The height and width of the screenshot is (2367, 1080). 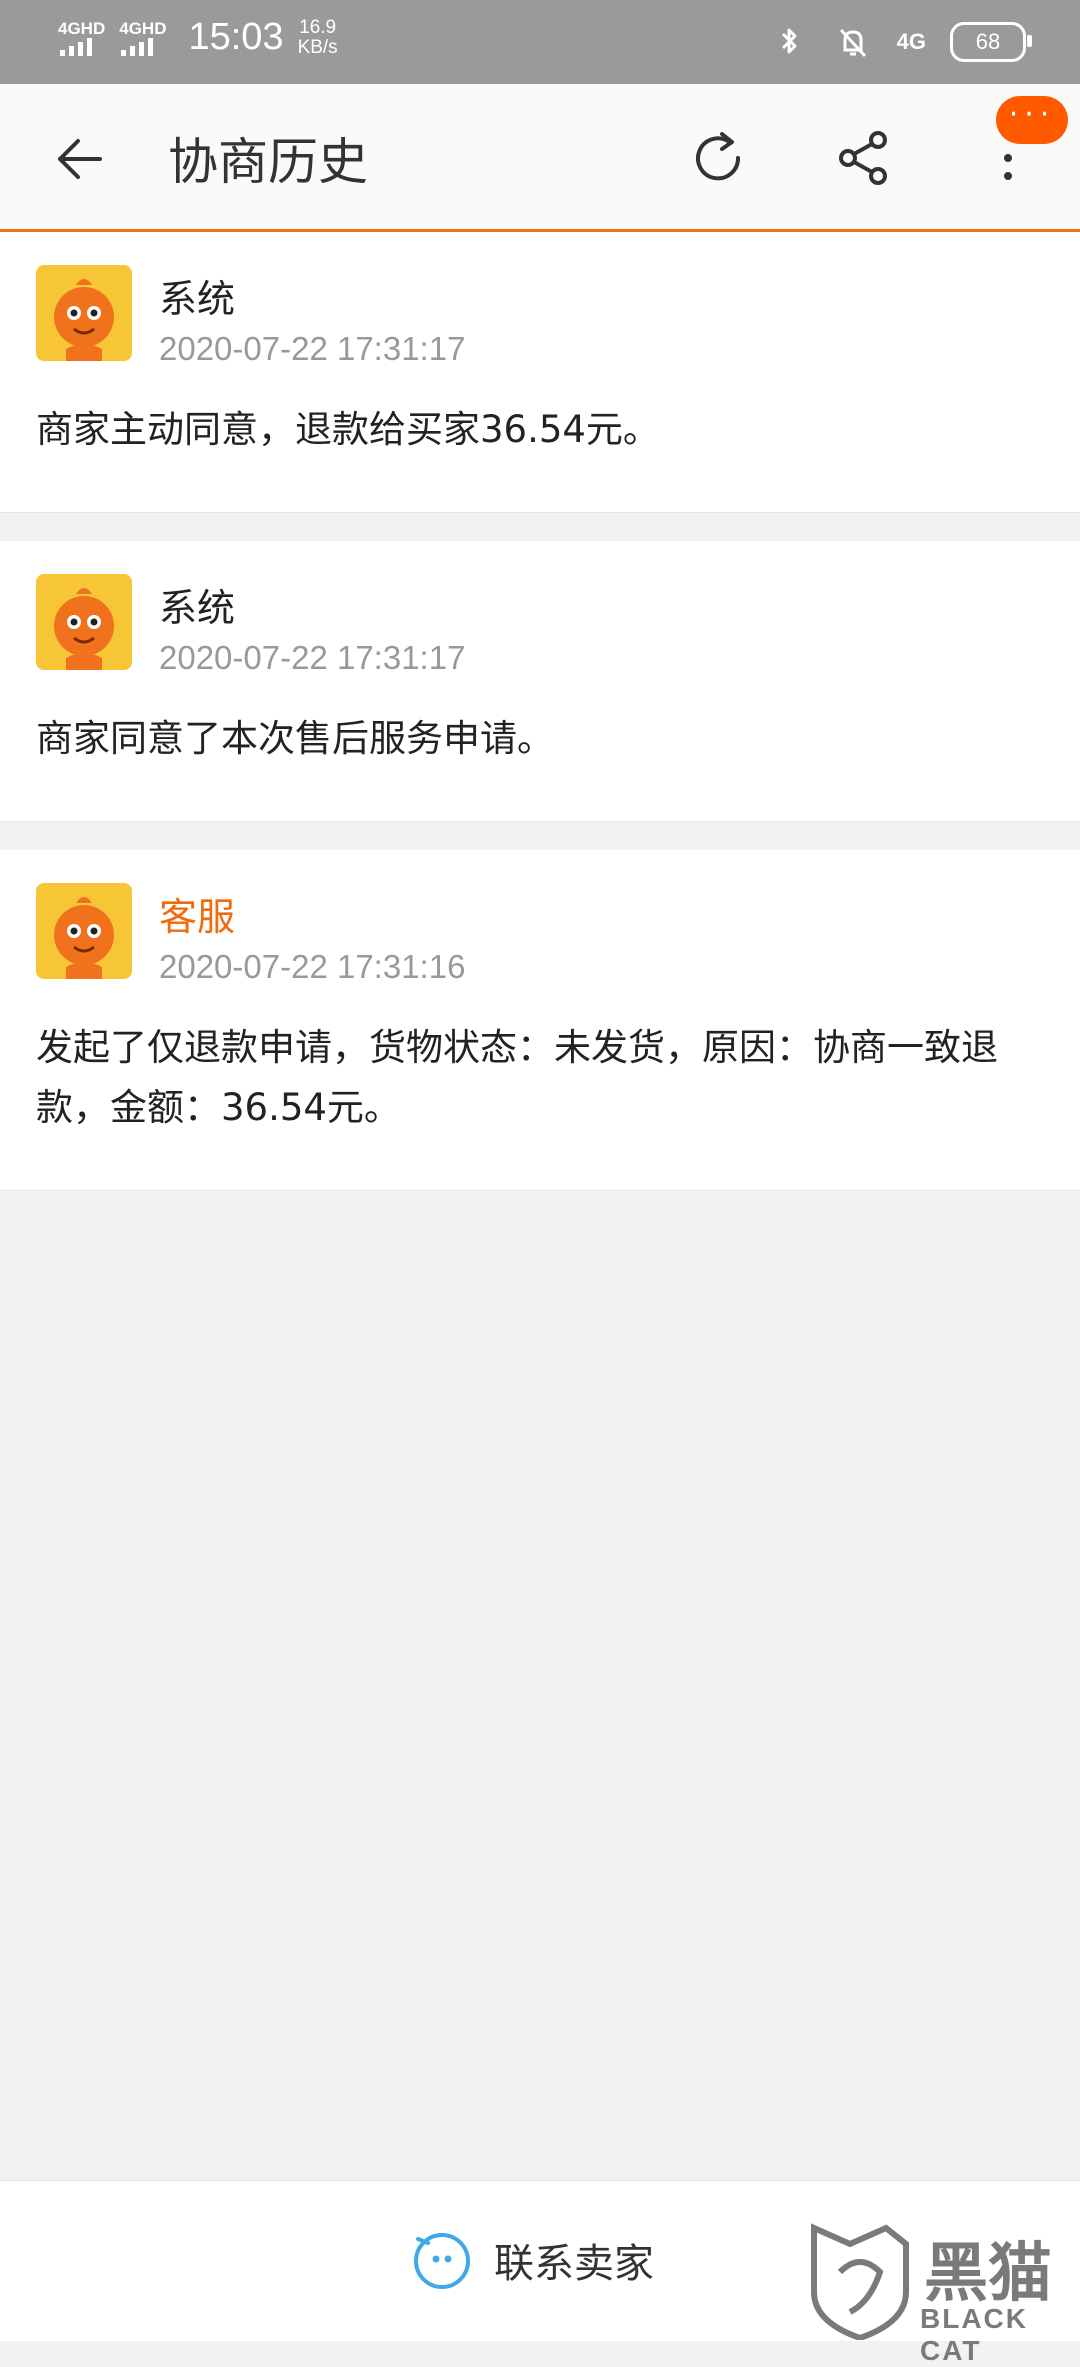 What do you see at coordinates (540, 42) in the screenshot?
I see `status-bar: 4GHD 4GHD 15:03 16.9 KB/s 4G 68` at bounding box center [540, 42].